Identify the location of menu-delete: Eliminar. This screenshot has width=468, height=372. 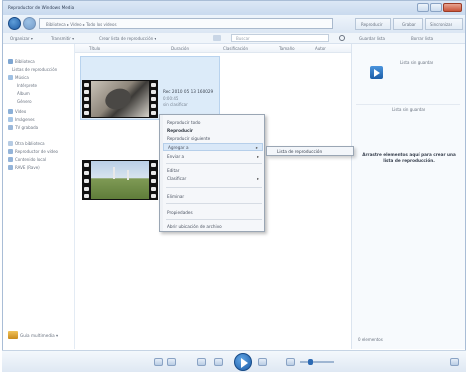
(175, 196).